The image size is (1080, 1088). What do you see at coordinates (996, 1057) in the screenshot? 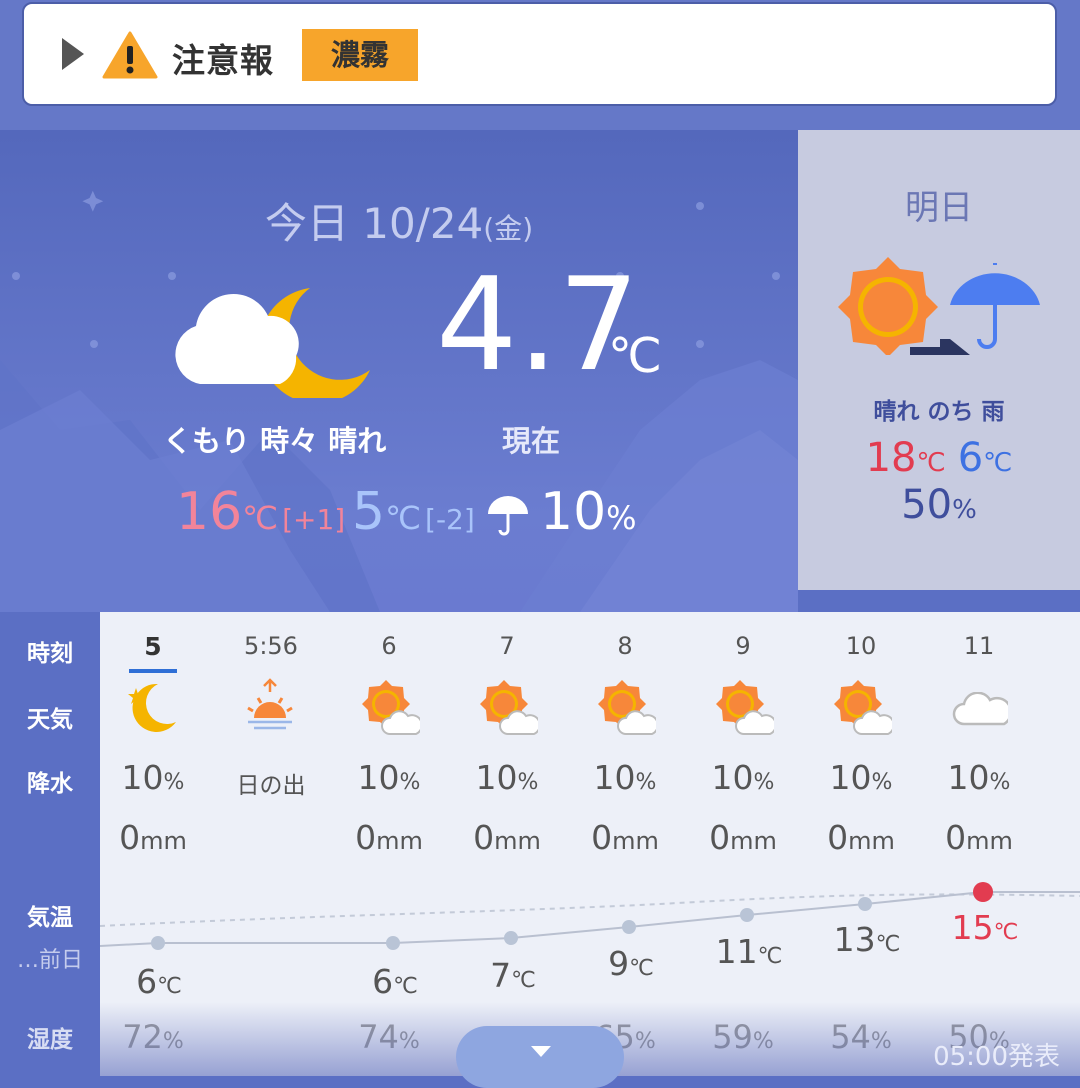
I see `issued-time: 05:00発表` at bounding box center [996, 1057].